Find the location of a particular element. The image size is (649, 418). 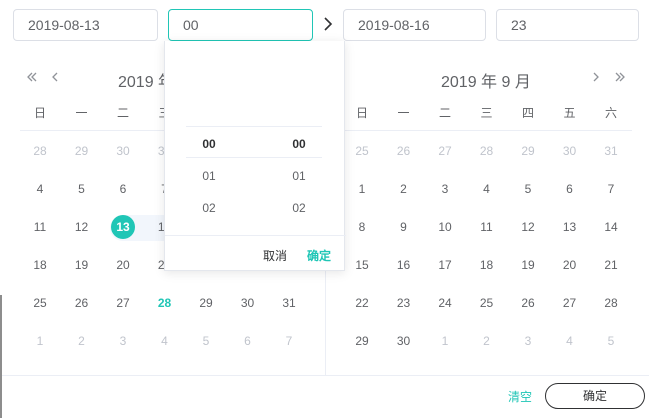

minute-option: 02 is located at coordinates (299, 208).